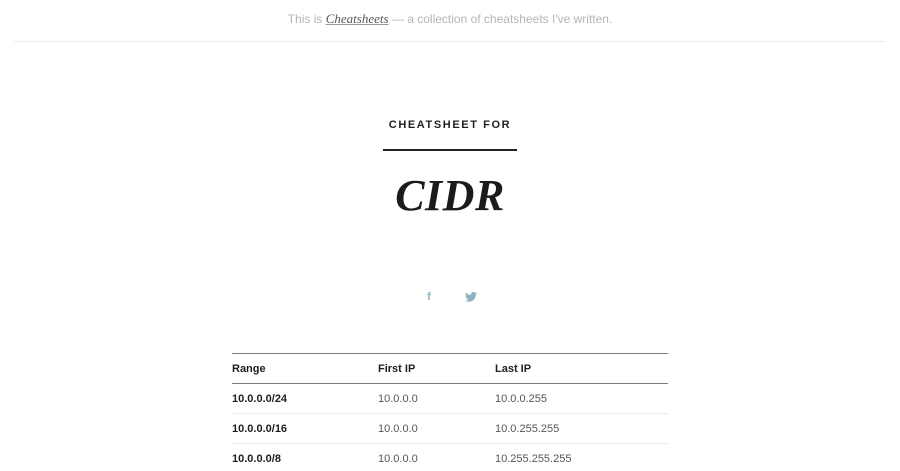 The image size is (900, 471). What do you see at coordinates (357, 18) in the screenshot?
I see `site-home-link: Cheatsheets` at bounding box center [357, 18].